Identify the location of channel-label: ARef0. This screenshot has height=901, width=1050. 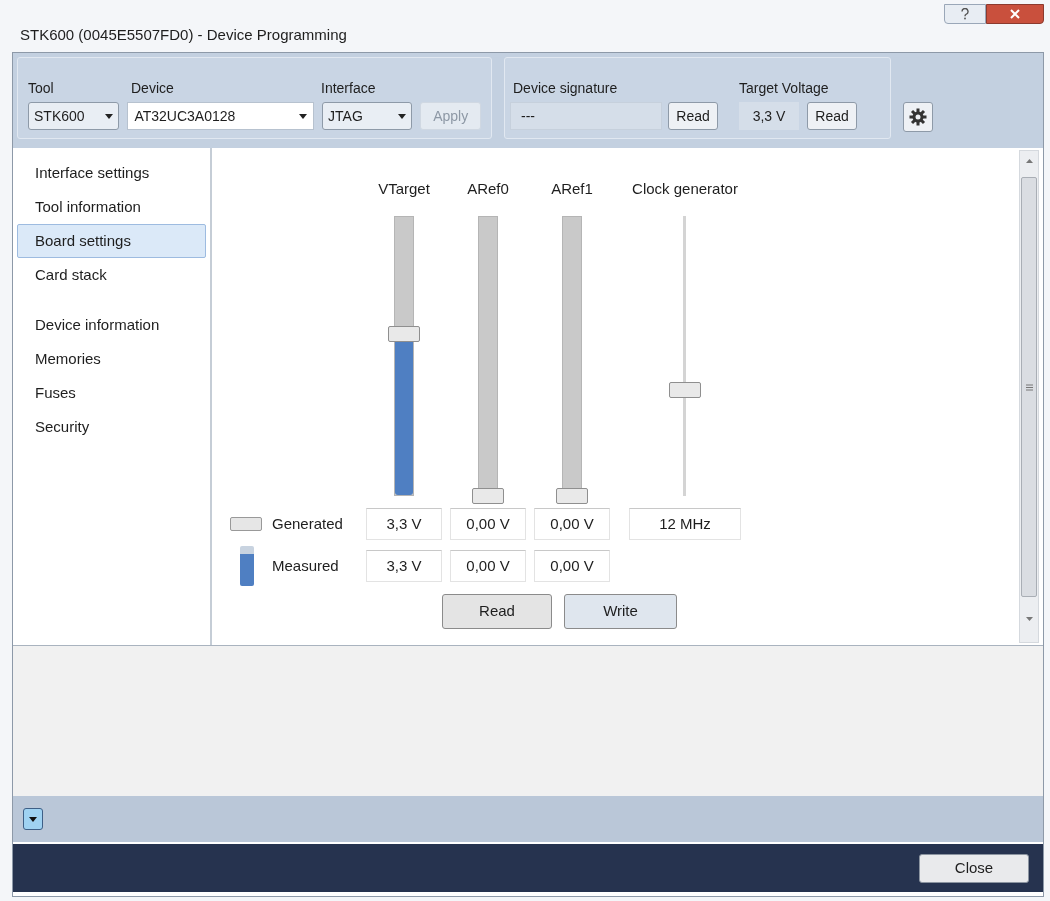
(488, 189).